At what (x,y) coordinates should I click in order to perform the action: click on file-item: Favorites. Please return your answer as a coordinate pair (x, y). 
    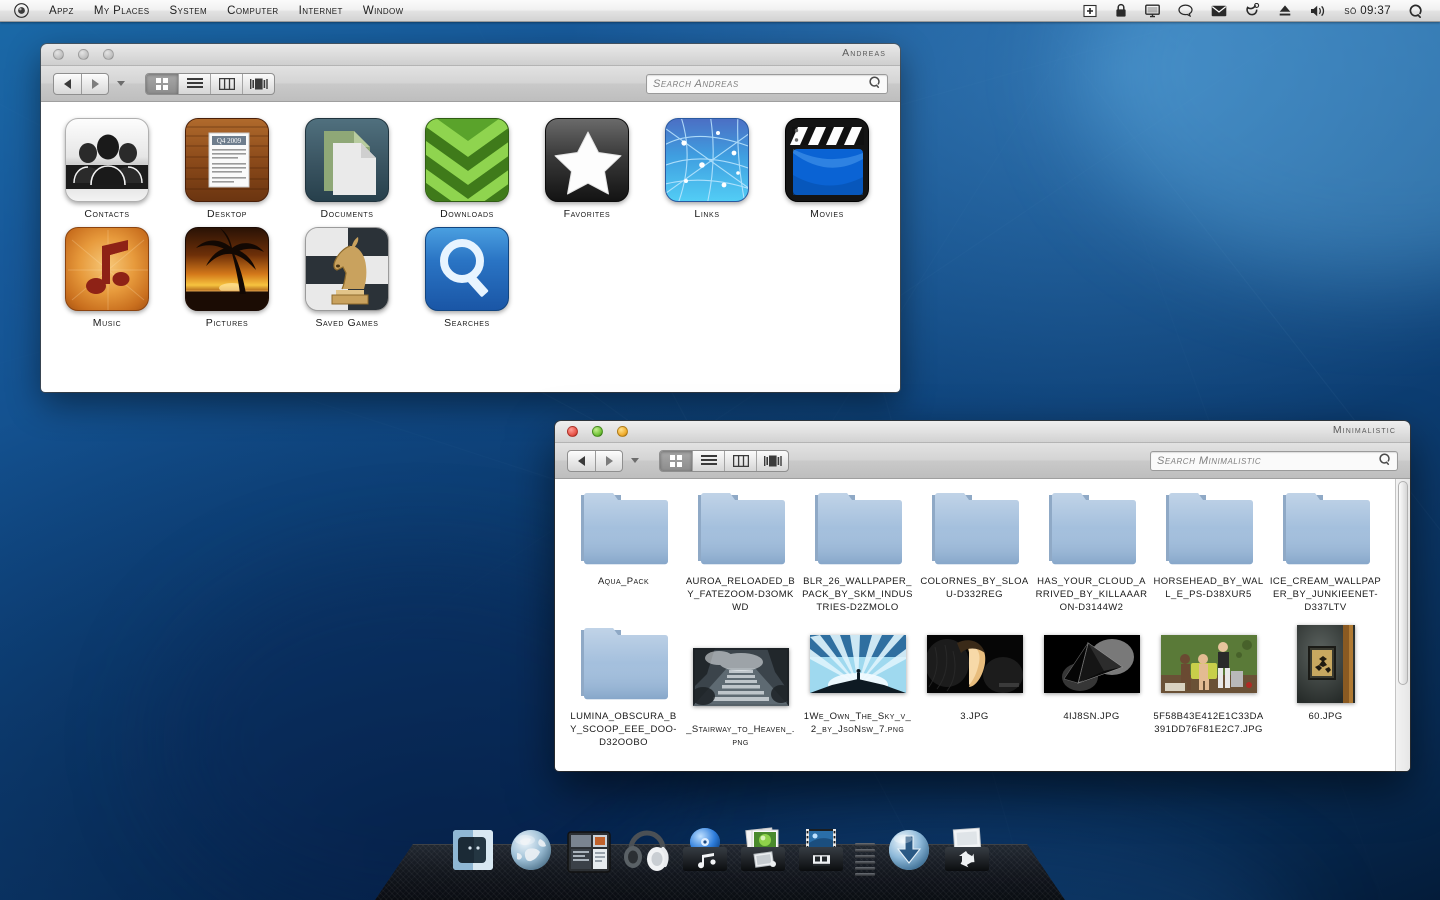
    Looking at the image, I should click on (587, 169).